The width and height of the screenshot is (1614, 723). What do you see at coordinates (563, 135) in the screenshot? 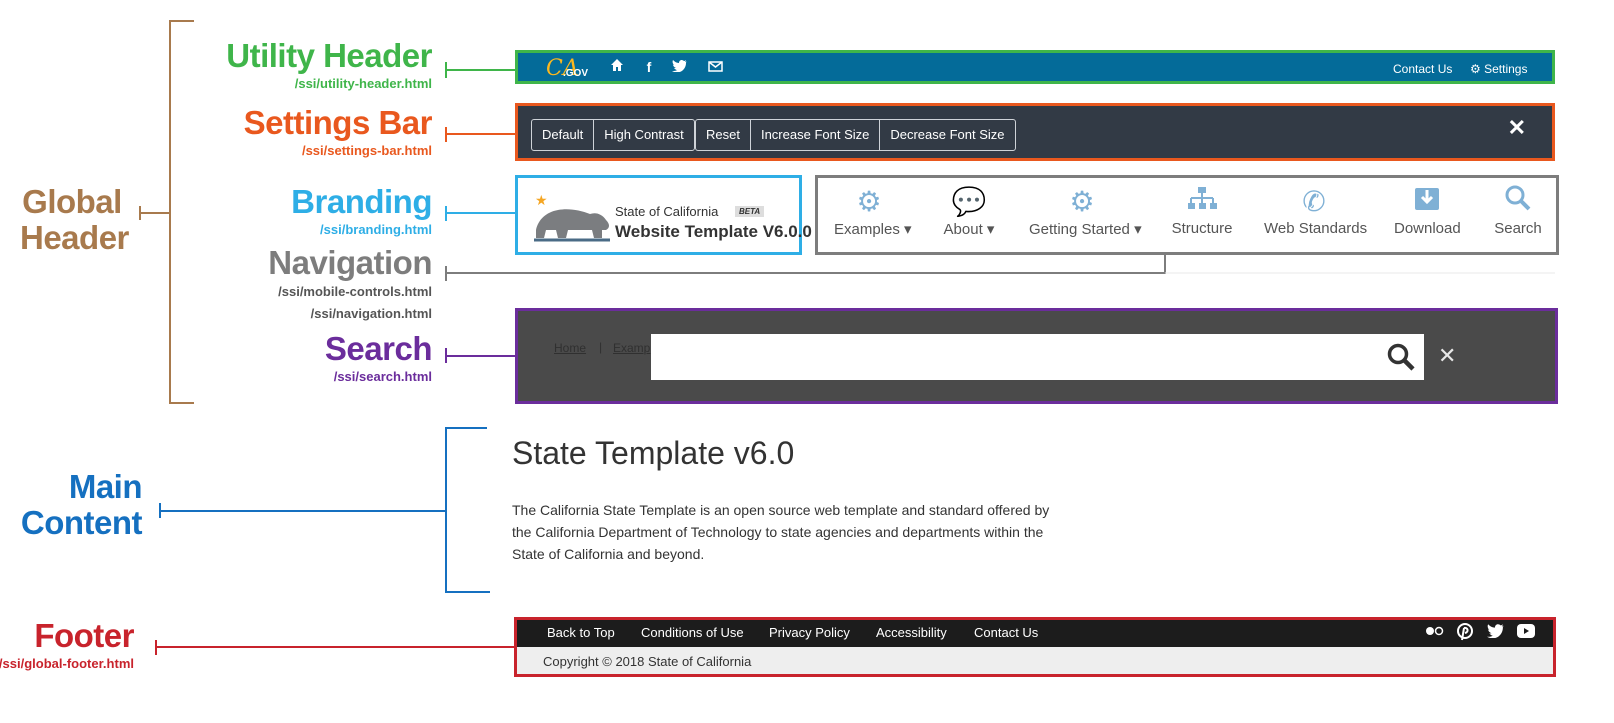
I see `default-button: Default` at bounding box center [563, 135].